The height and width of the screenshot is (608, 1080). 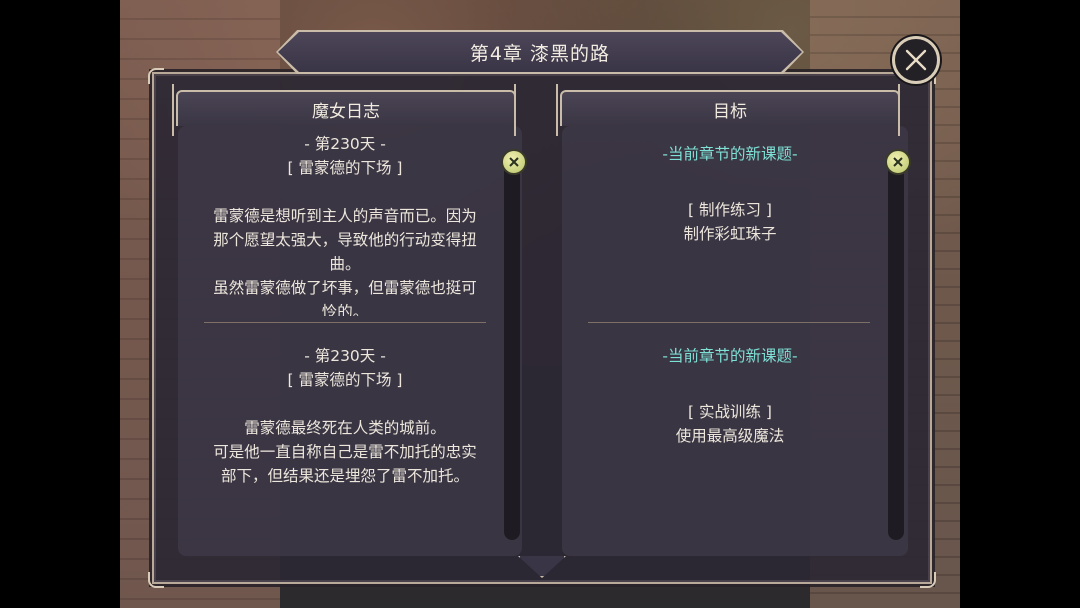 I want to click on close-button, so click(x=916, y=60).